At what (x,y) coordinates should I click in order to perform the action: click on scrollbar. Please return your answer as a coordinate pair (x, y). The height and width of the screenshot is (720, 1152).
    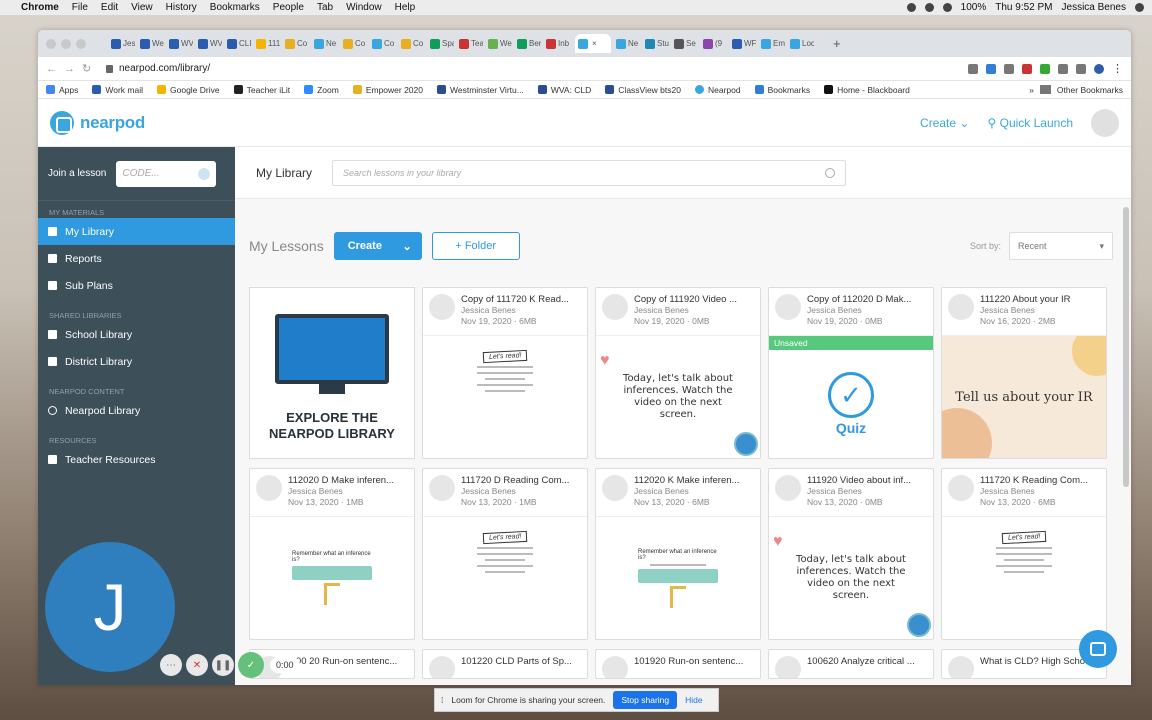
    Looking at the image, I should click on (1126, 347).